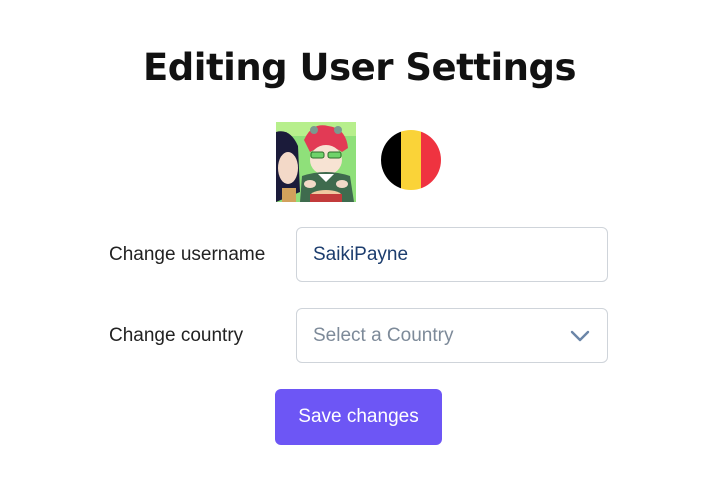 The width and height of the screenshot is (719, 498). I want to click on country-flag-icon, so click(411, 160).